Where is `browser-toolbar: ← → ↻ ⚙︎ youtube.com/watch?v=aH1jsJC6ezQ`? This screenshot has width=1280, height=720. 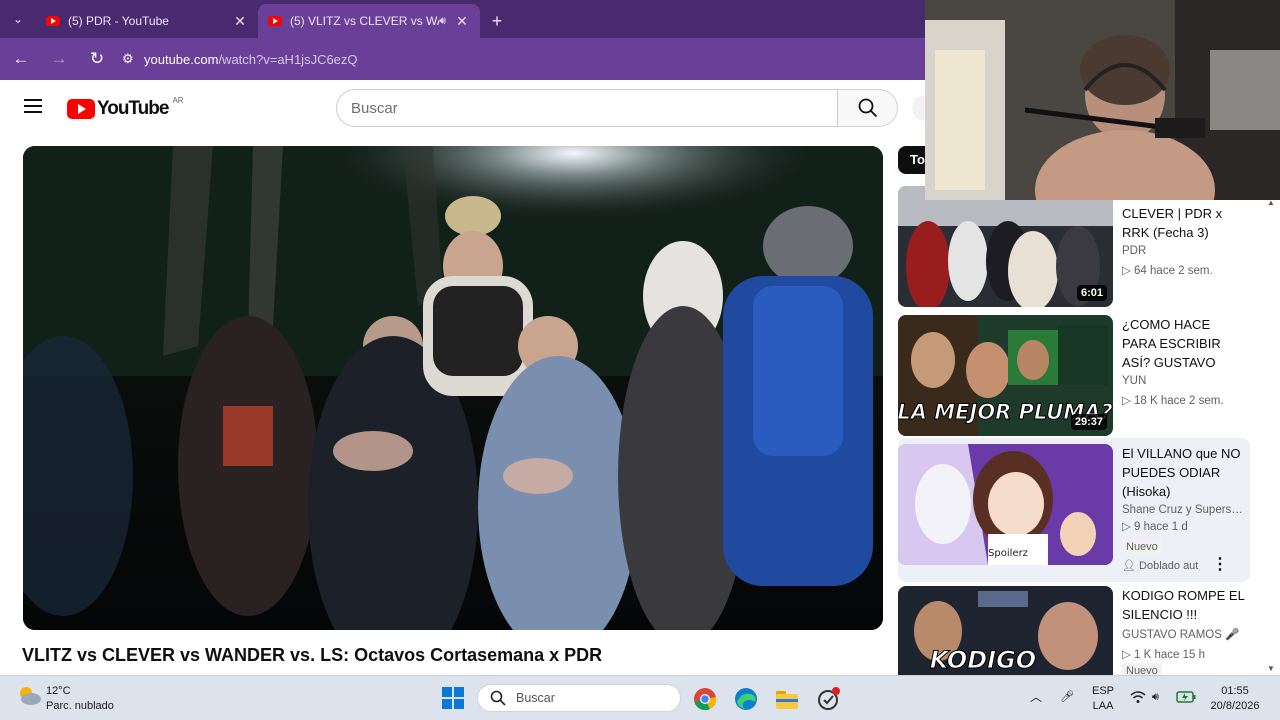
browser-toolbar: ← → ↻ ⚙︎ youtube.com/watch?v=aH1jsJC6ezQ is located at coordinates (462, 59).